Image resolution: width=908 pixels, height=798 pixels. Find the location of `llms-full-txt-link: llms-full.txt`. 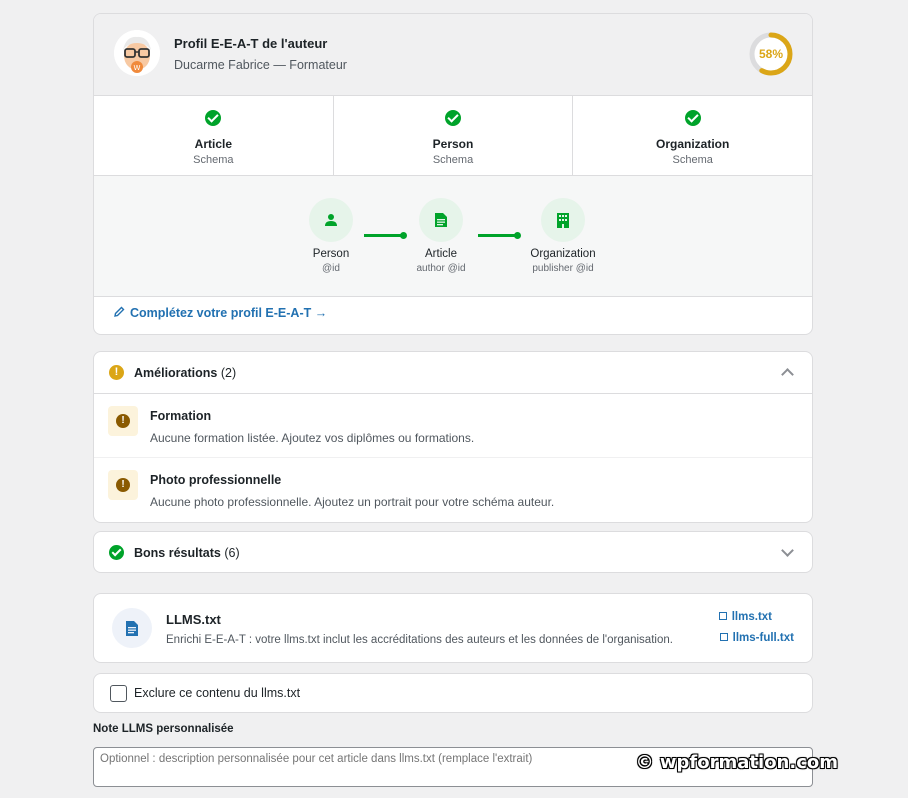

llms-full-txt-link: llms-full.txt is located at coordinates (756, 638).